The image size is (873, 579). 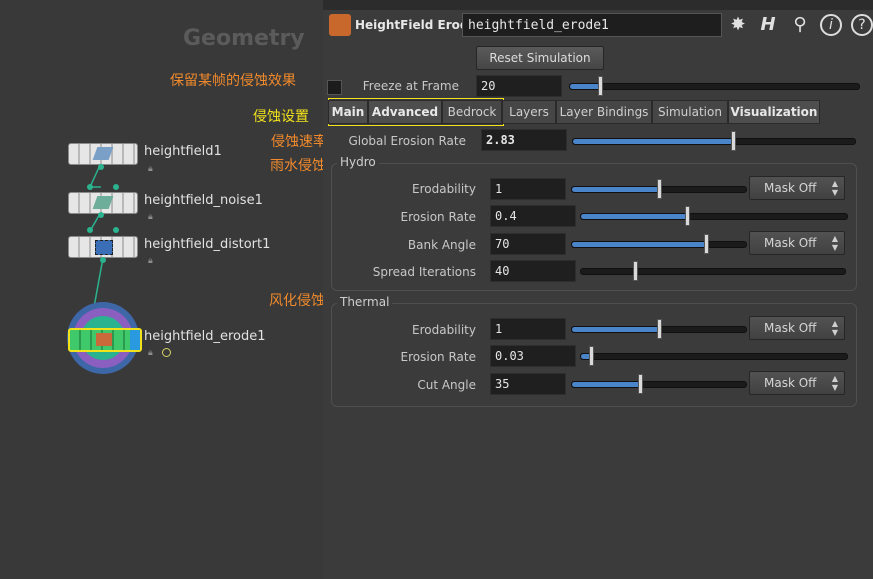 I want to click on hydro-erodability-slider, so click(x=659, y=189).